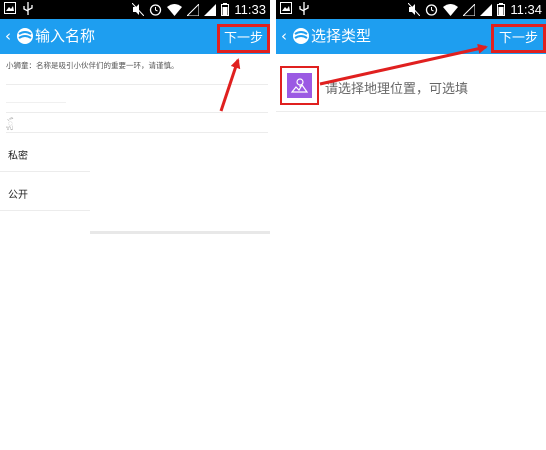  What do you see at coordinates (18, 193) in the screenshot?
I see `option-public: 公开` at bounding box center [18, 193].